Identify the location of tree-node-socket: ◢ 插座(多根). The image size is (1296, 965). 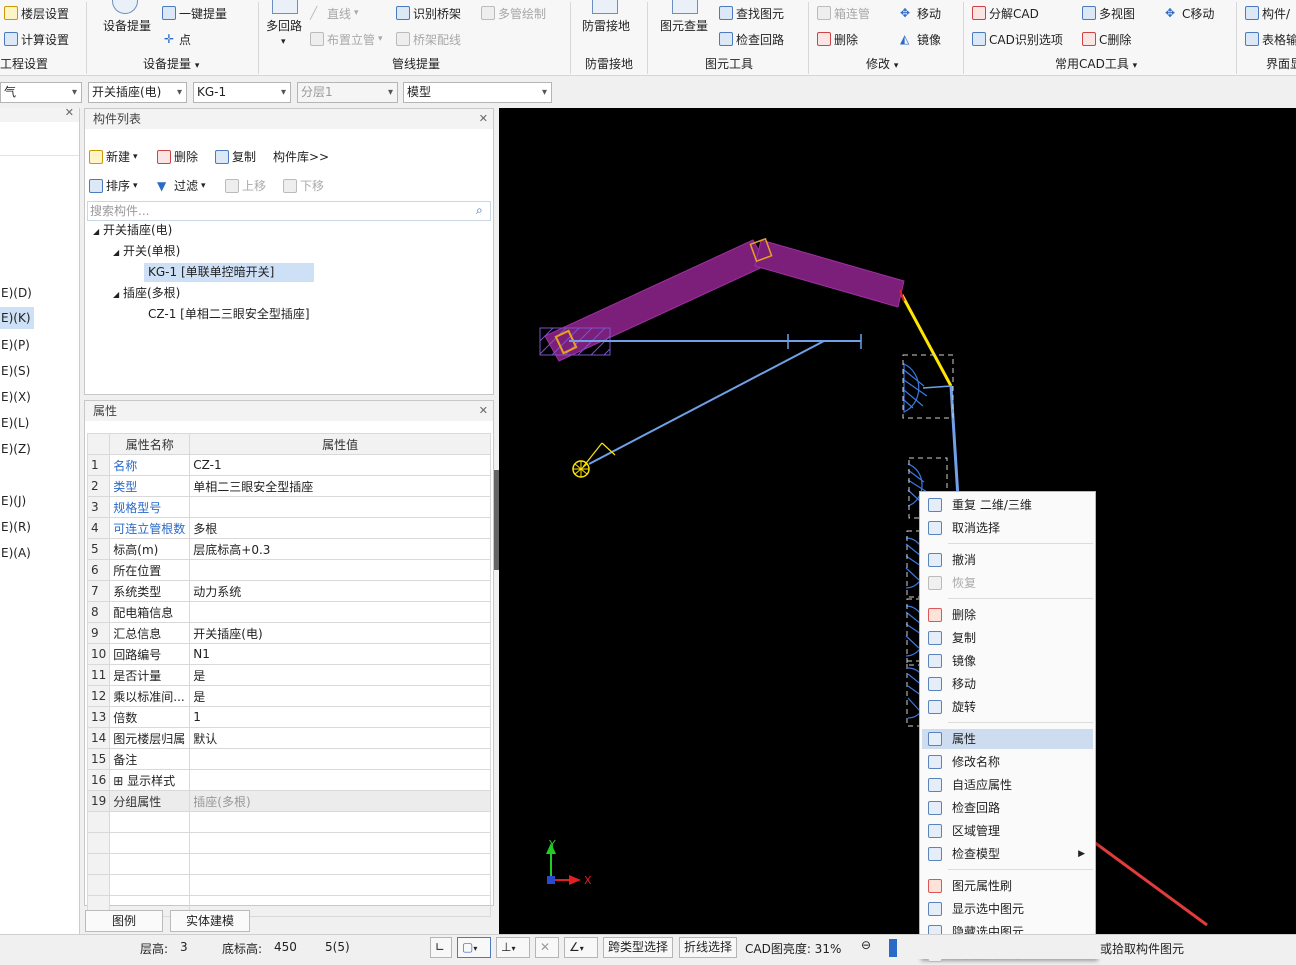
(146, 293).